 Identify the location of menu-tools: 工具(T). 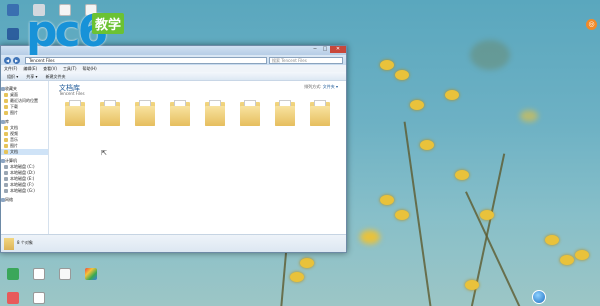
(70, 68).